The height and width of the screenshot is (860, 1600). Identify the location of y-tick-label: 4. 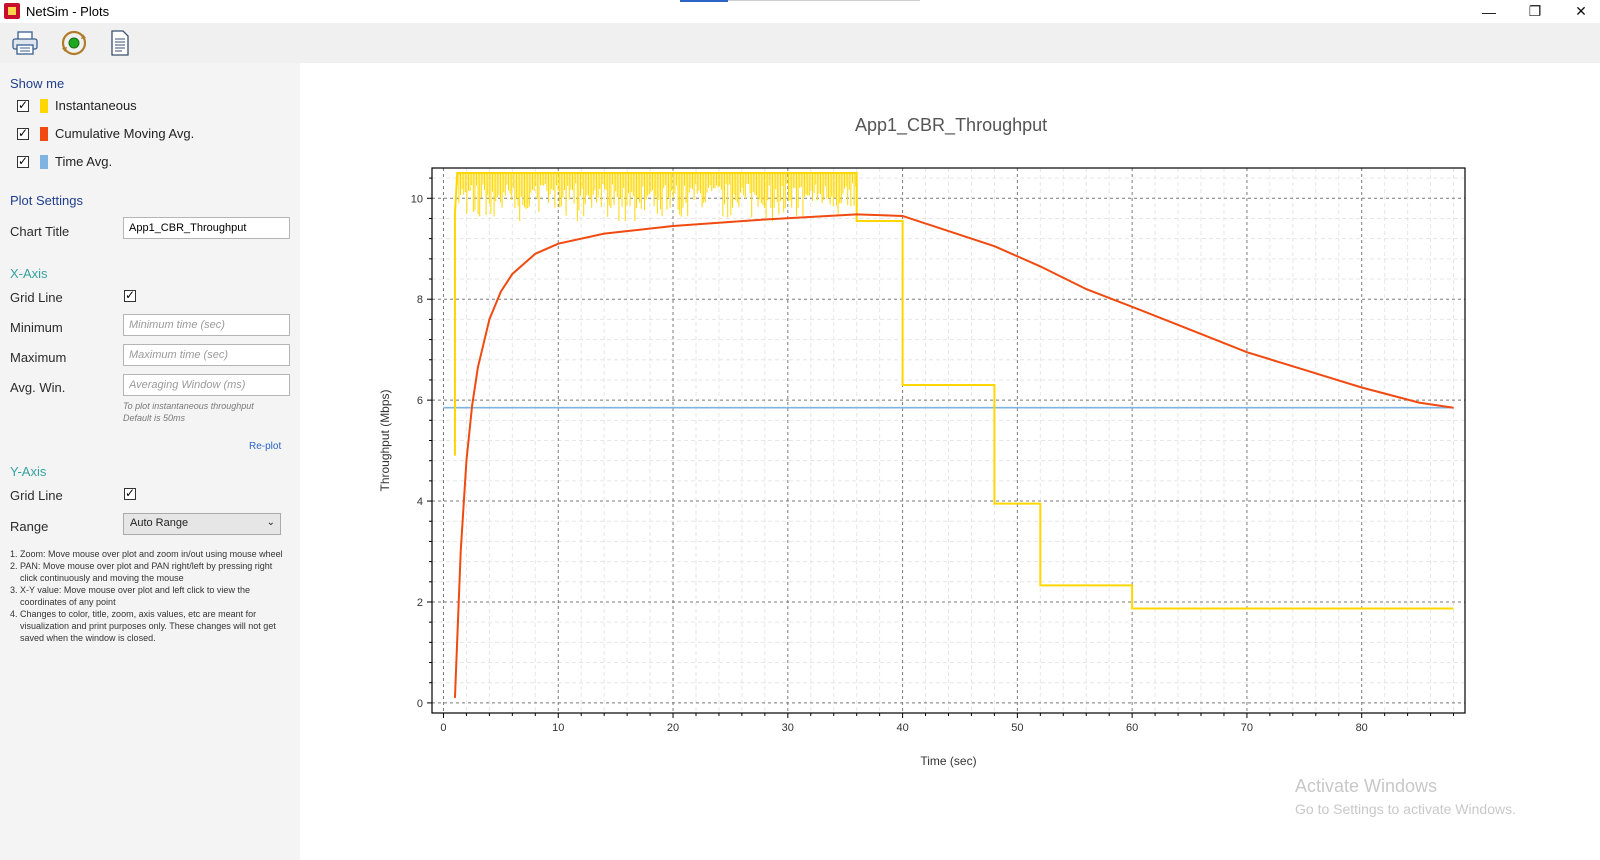
(420, 502).